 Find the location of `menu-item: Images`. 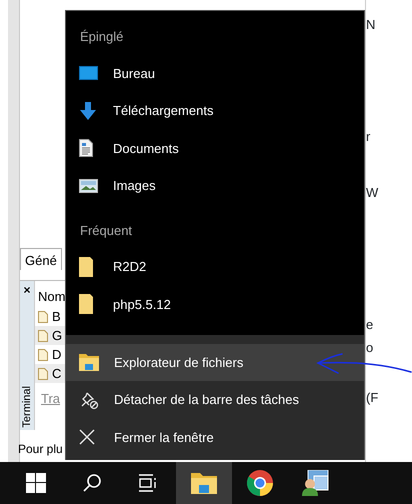

menu-item: Images is located at coordinates (215, 185).